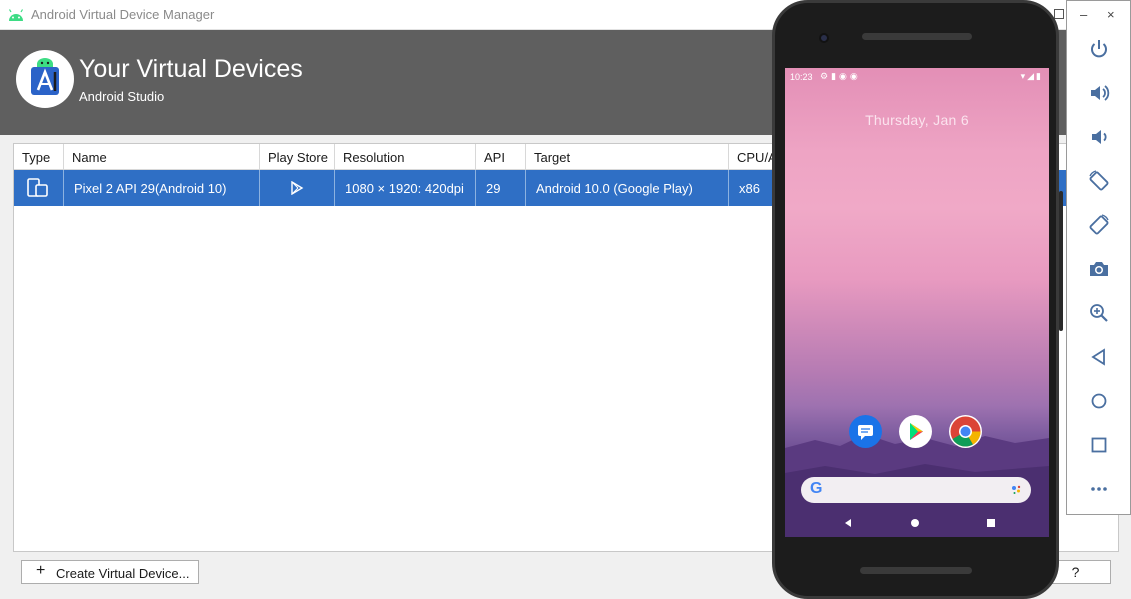 This screenshot has height=599, width=1131. I want to click on close-button: ×, so click(1111, 14).